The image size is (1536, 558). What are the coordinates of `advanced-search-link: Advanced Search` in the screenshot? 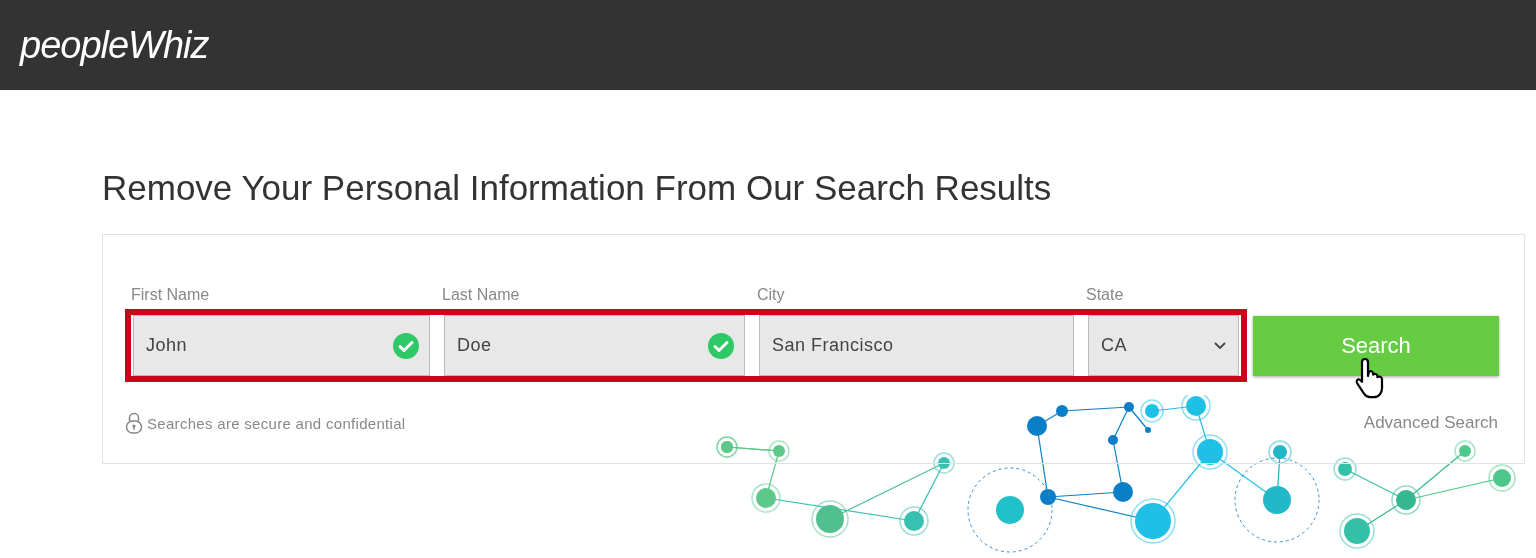 It's located at (1430, 423).